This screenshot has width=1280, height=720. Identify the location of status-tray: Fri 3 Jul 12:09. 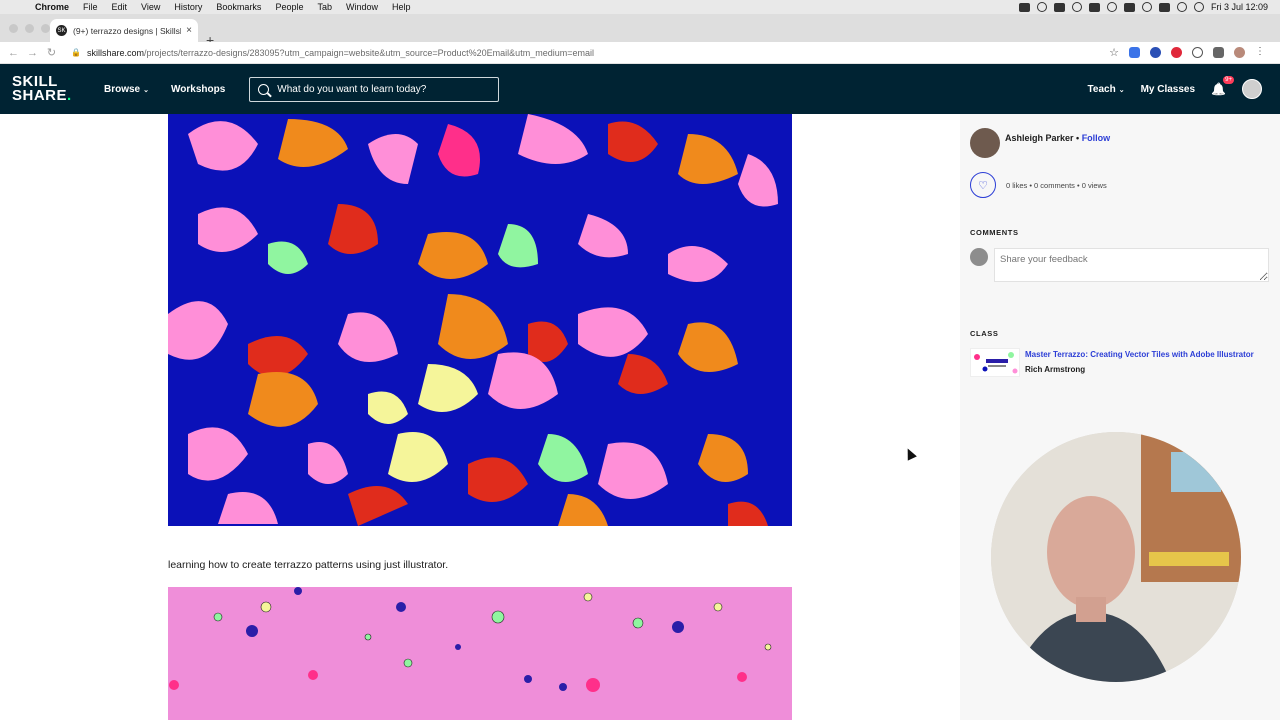
(1149, 7).